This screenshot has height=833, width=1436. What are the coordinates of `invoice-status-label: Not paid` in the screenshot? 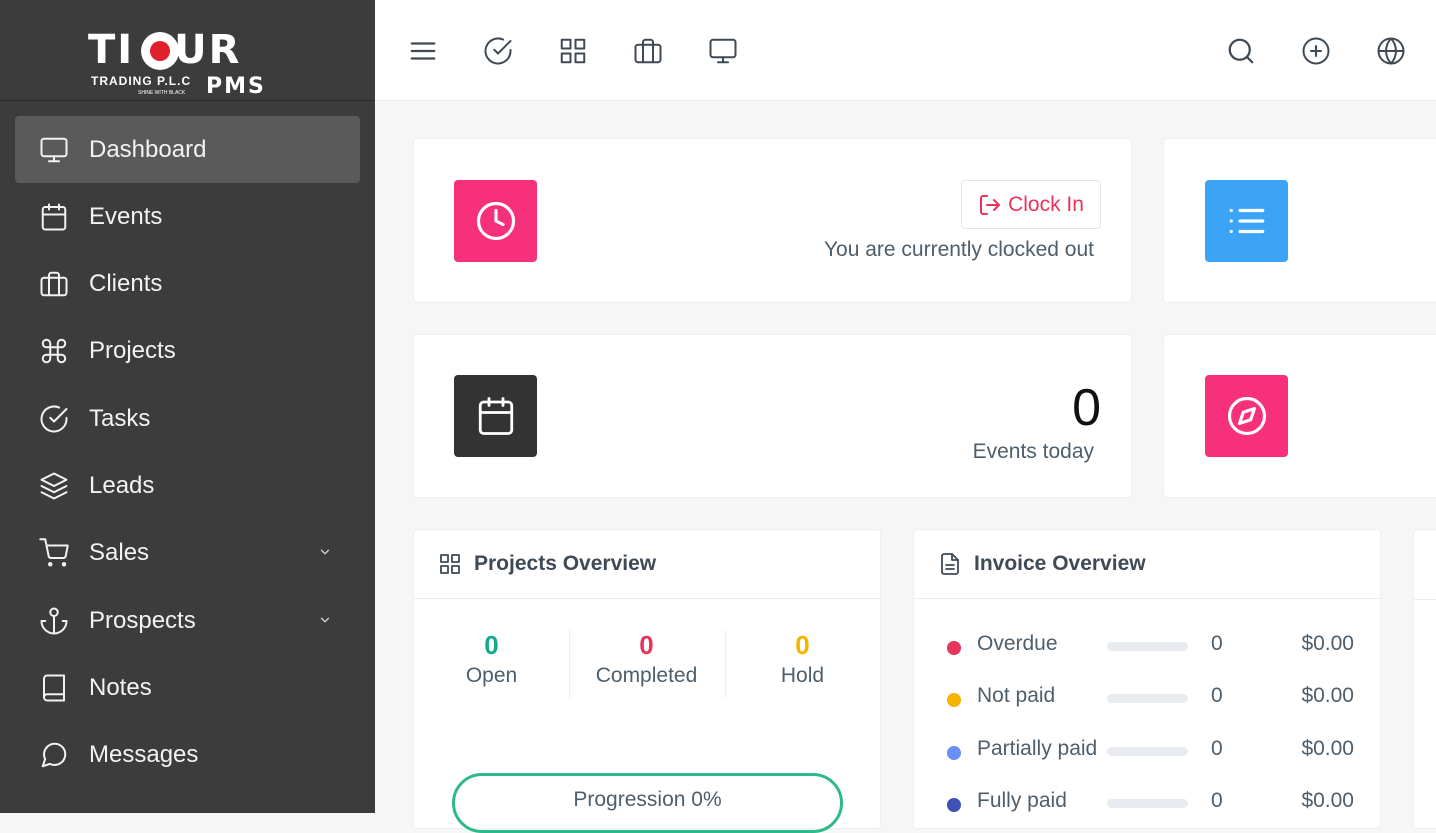 It's located at (1016, 695).